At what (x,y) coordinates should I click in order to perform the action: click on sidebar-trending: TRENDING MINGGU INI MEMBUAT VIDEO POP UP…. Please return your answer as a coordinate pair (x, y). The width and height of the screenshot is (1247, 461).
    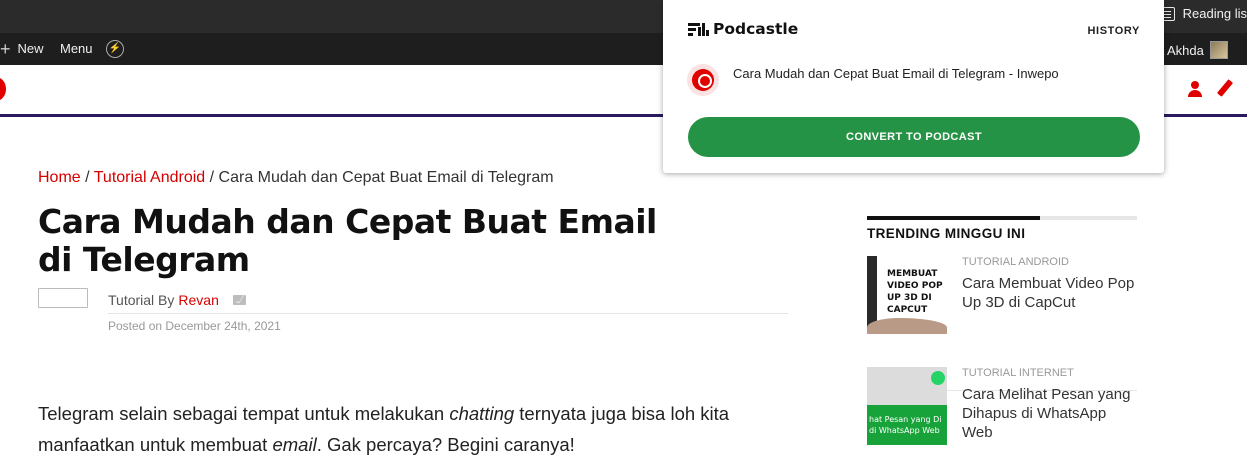
    Looking at the image, I should click on (1002, 330).